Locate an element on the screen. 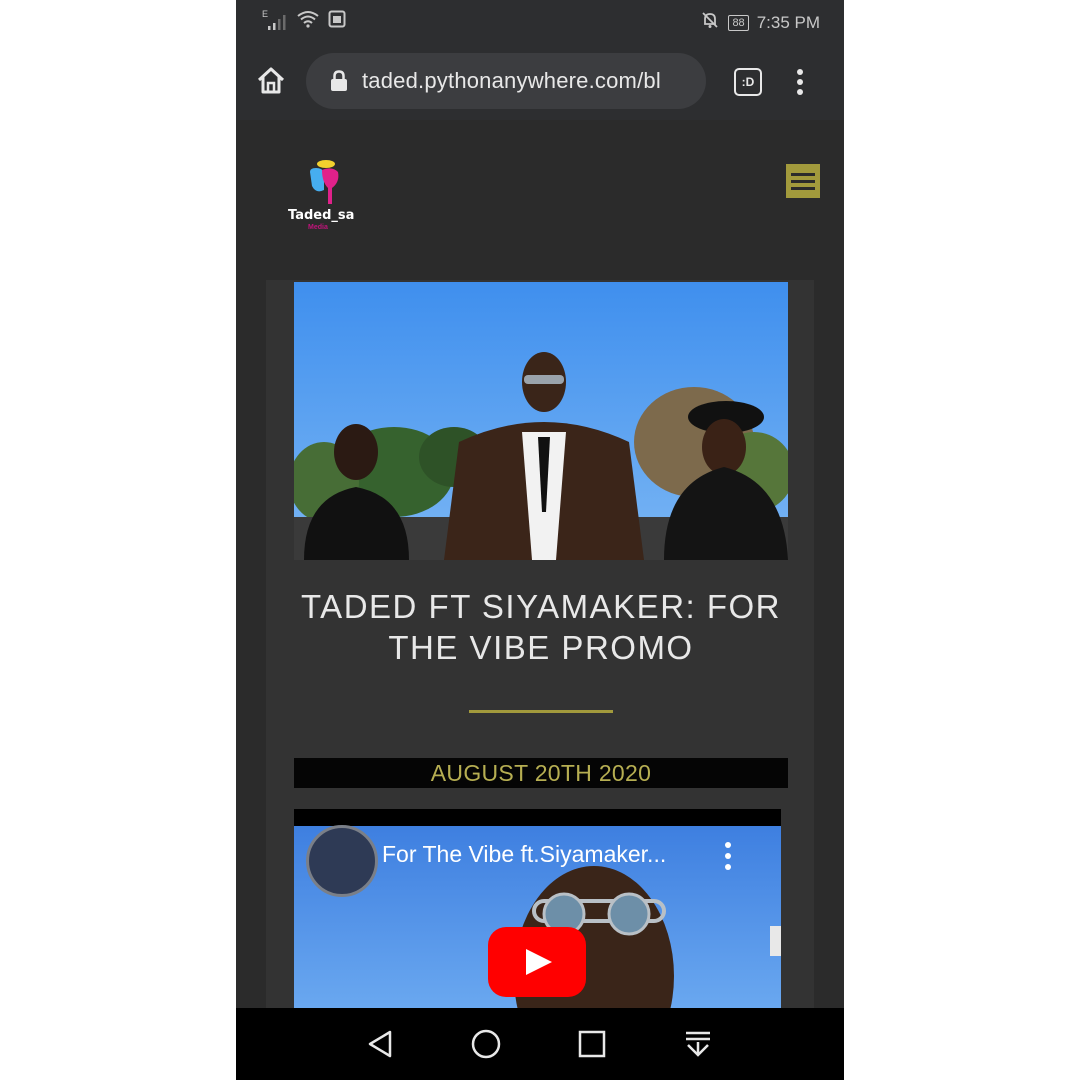 The image size is (1080, 1080). home-button is located at coordinates (271, 81).